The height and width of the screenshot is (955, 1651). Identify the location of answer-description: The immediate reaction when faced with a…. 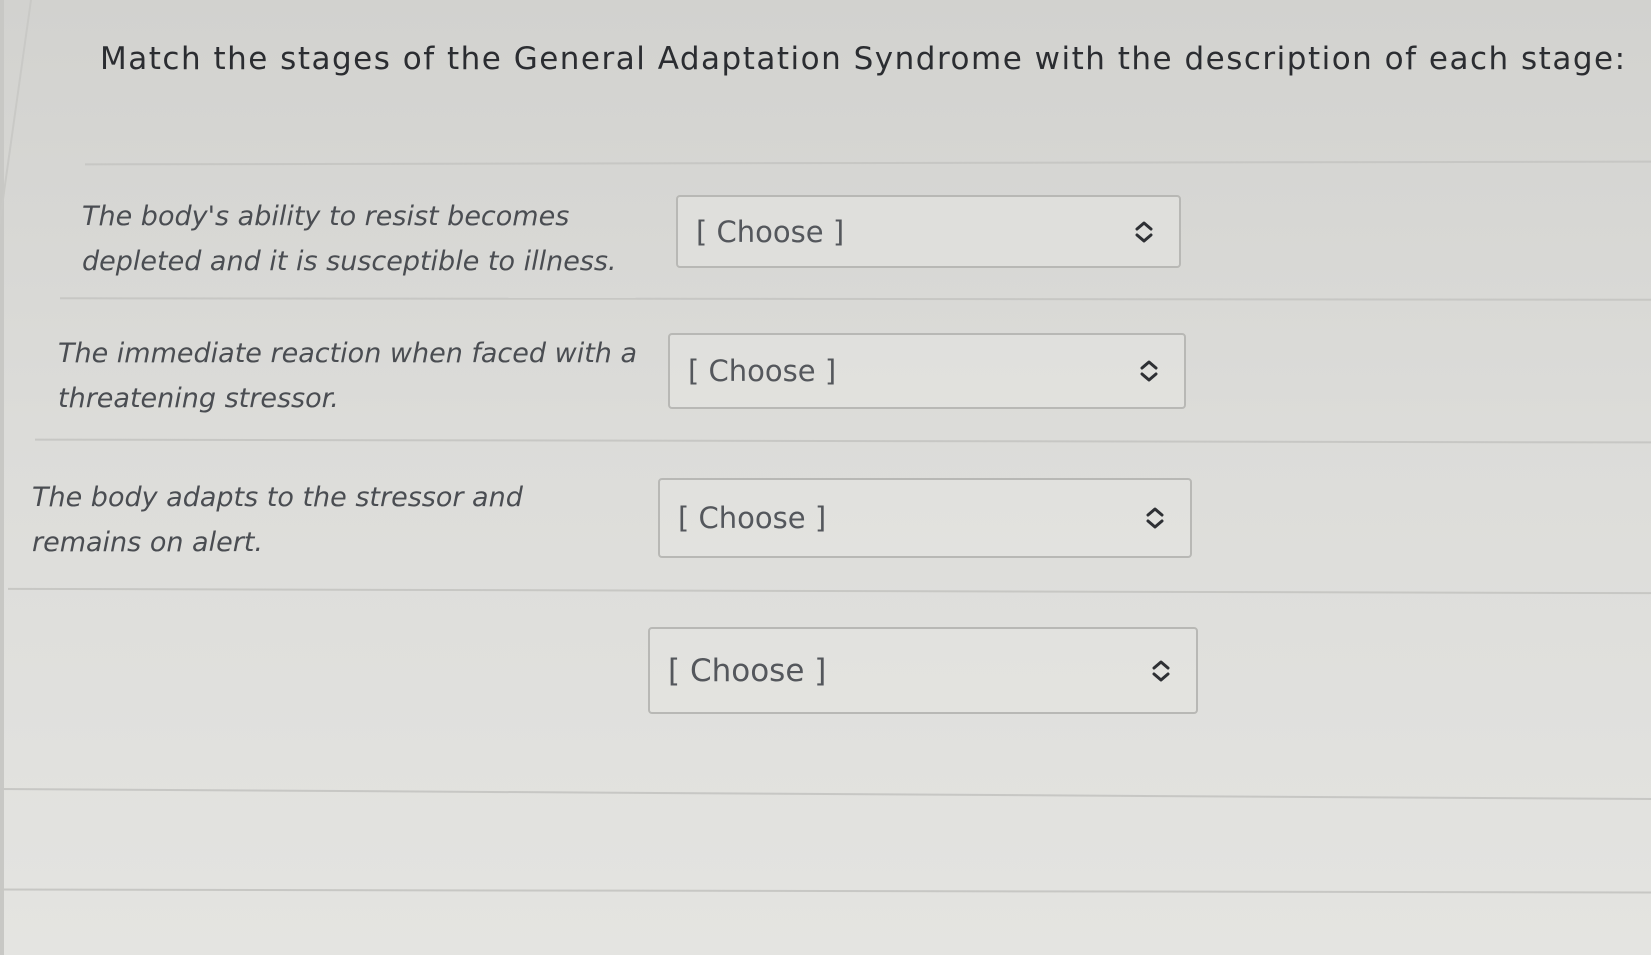
(348, 376).